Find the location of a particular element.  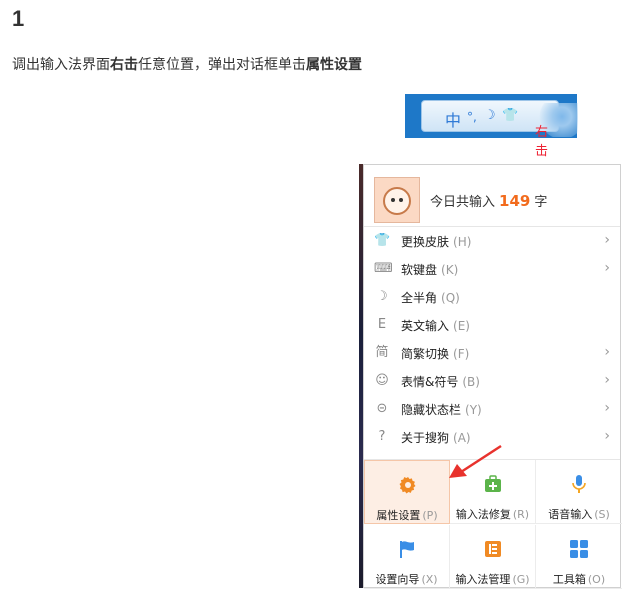

ime-toolbar: 中 °, ☽ 👕 右击 is located at coordinates (499, 129).